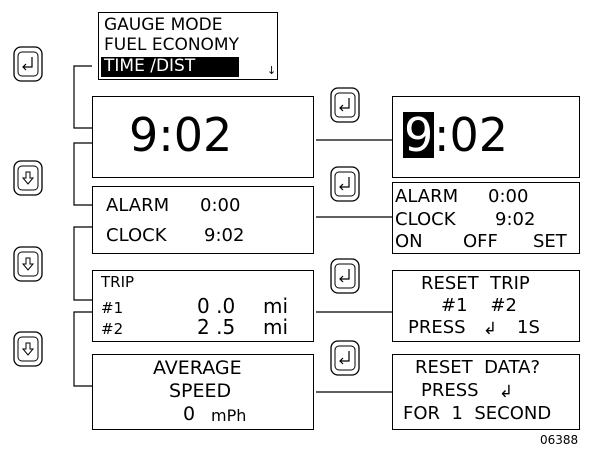  What do you see at coordinates (82, 263) in the screenshot?
I see `bracket-down2` at bounding box center [82, 263].